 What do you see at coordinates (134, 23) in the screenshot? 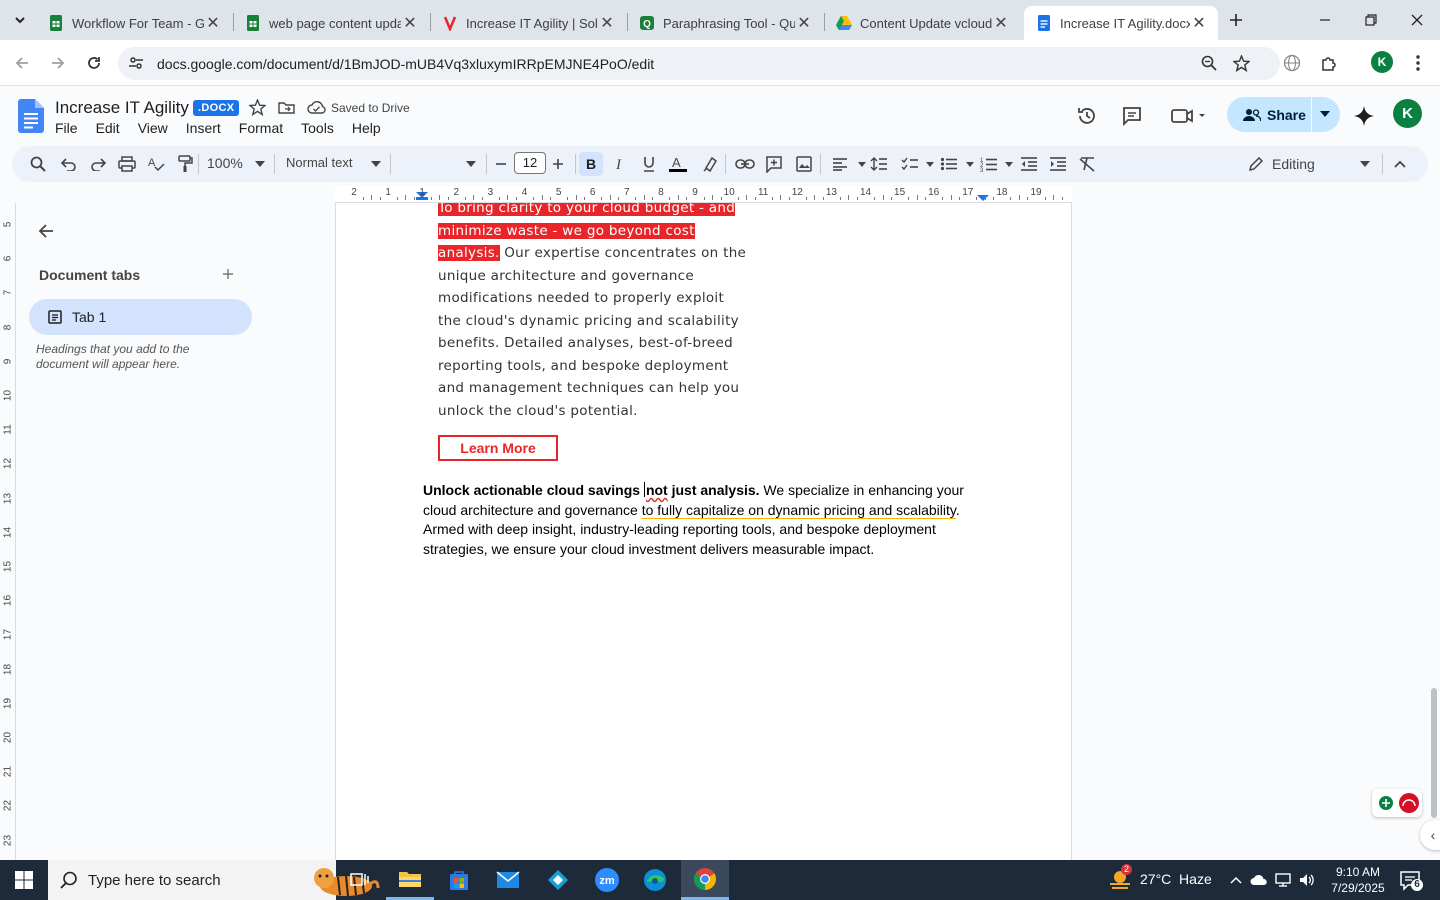
I see `browser-tab: Workflow For Team - Go ✕` at bounding box center [134, 23].